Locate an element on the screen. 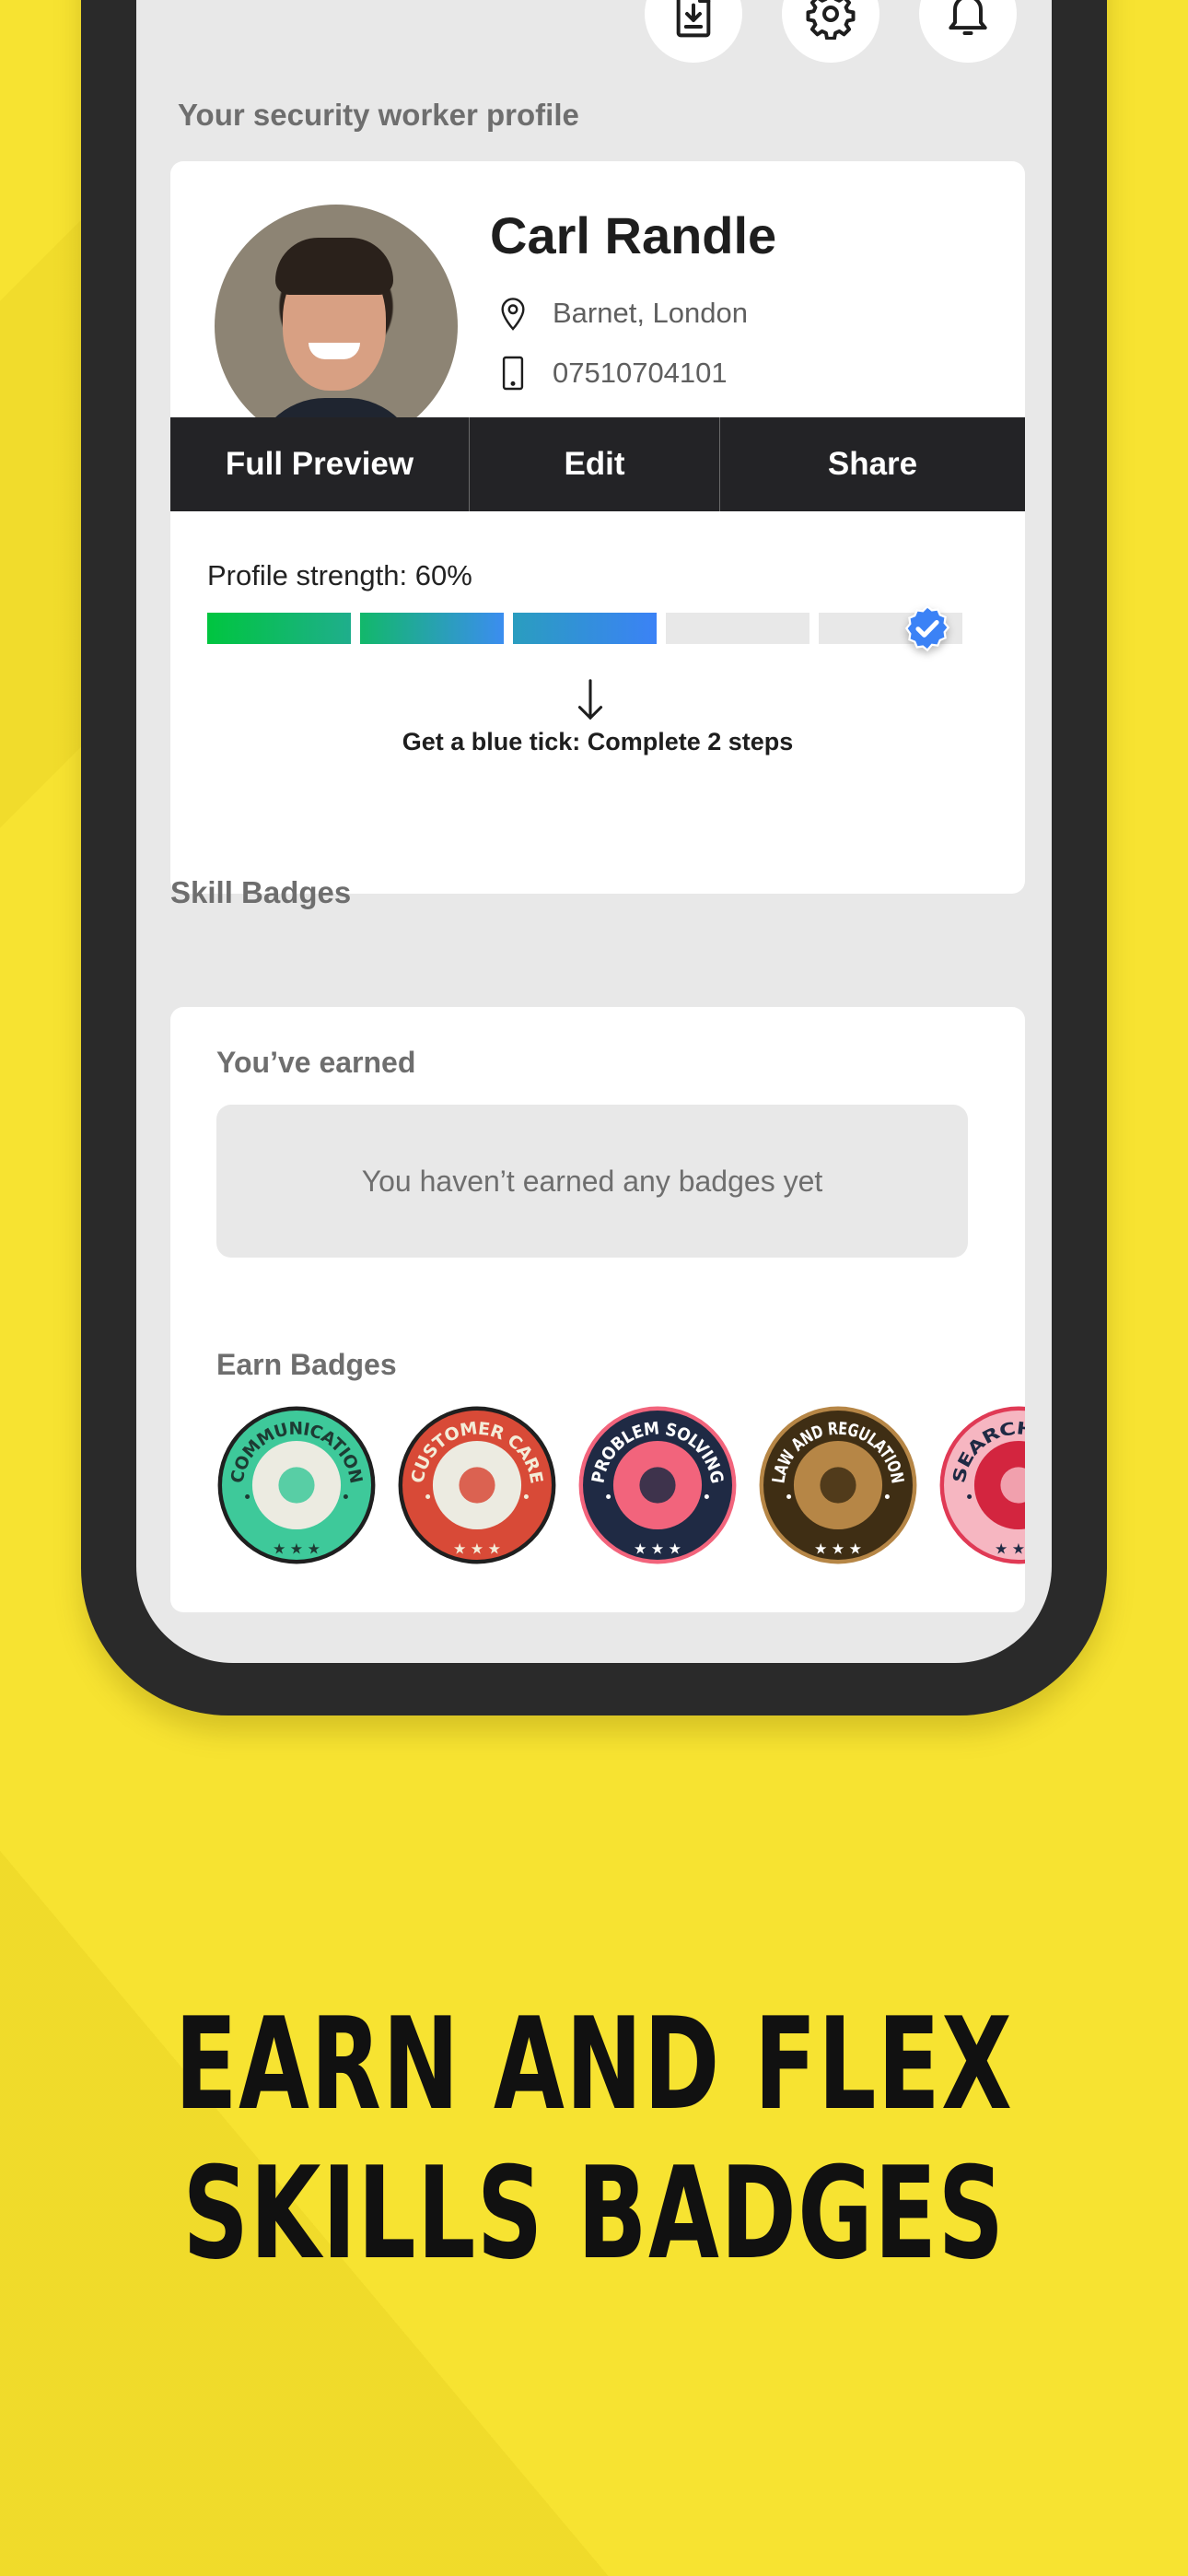 This screenshot has width=1188, height=2576. gavel-icon: LAW AND REGULATION ★ ★ ★ is located at coordinates (838, 1485).